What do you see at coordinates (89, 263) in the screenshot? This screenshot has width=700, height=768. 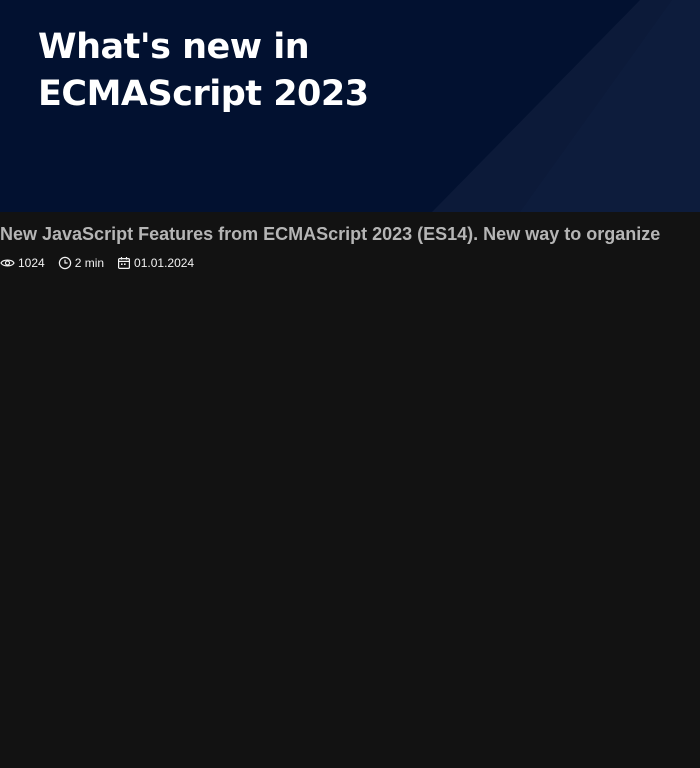 I see `read-time-value: 2 min` at bounding box center [89, 263].